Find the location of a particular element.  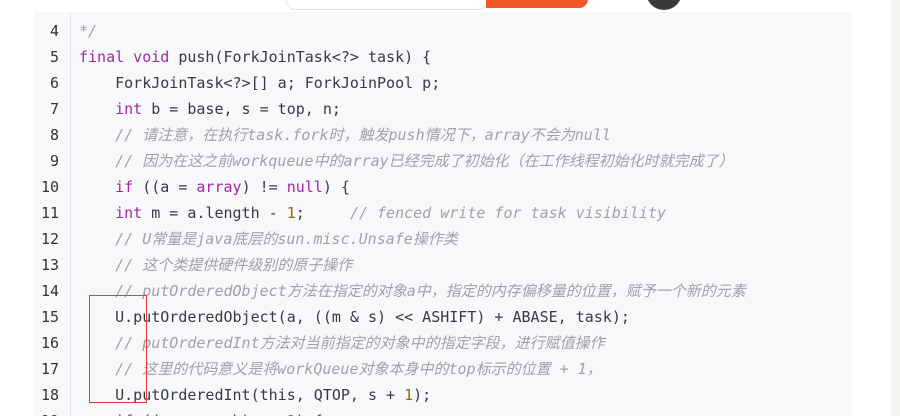

line-number: 12 is located at coordinates (49, 239).